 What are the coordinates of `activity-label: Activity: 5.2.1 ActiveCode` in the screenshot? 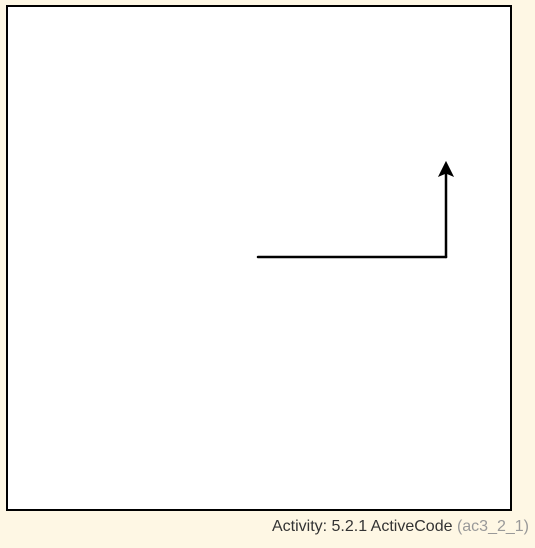 It's located at (362, 526).